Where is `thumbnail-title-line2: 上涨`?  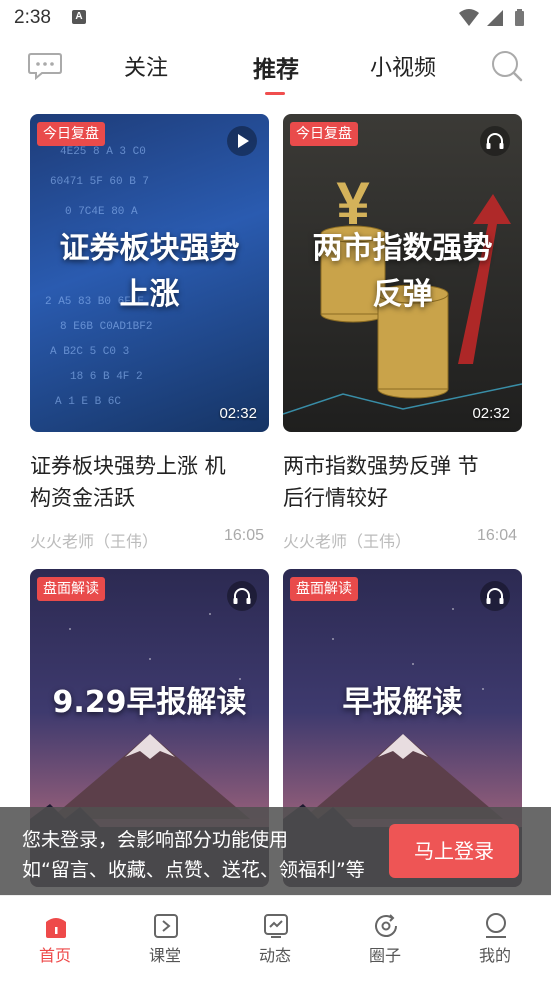
thumbnail-title-line2: 上涨 is located at coordinates (149, 294).